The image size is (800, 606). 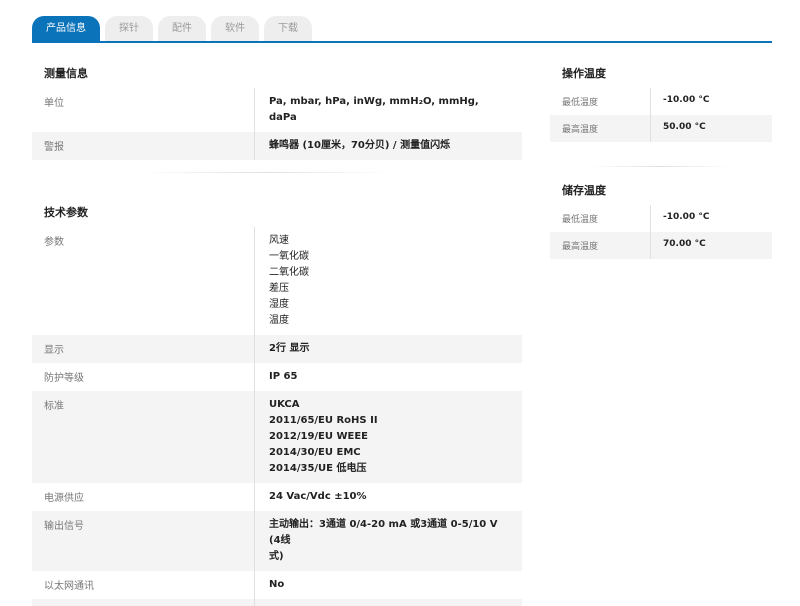 I want to click on spec-key: 单位, so click(x=54, y=103).